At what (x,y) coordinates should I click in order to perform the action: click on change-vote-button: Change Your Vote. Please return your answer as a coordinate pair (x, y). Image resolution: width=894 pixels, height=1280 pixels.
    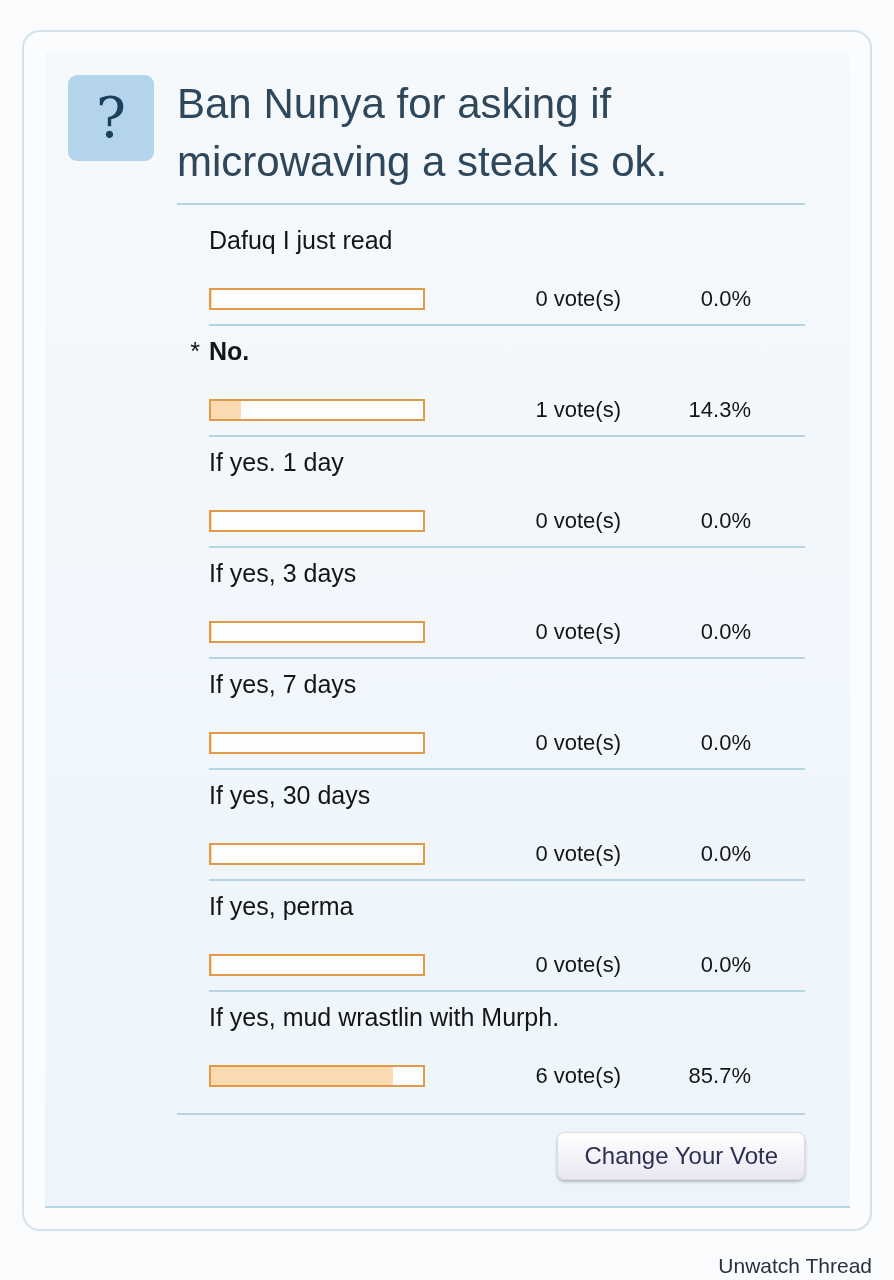
    Looking at the image, I should click on (681, 1156).